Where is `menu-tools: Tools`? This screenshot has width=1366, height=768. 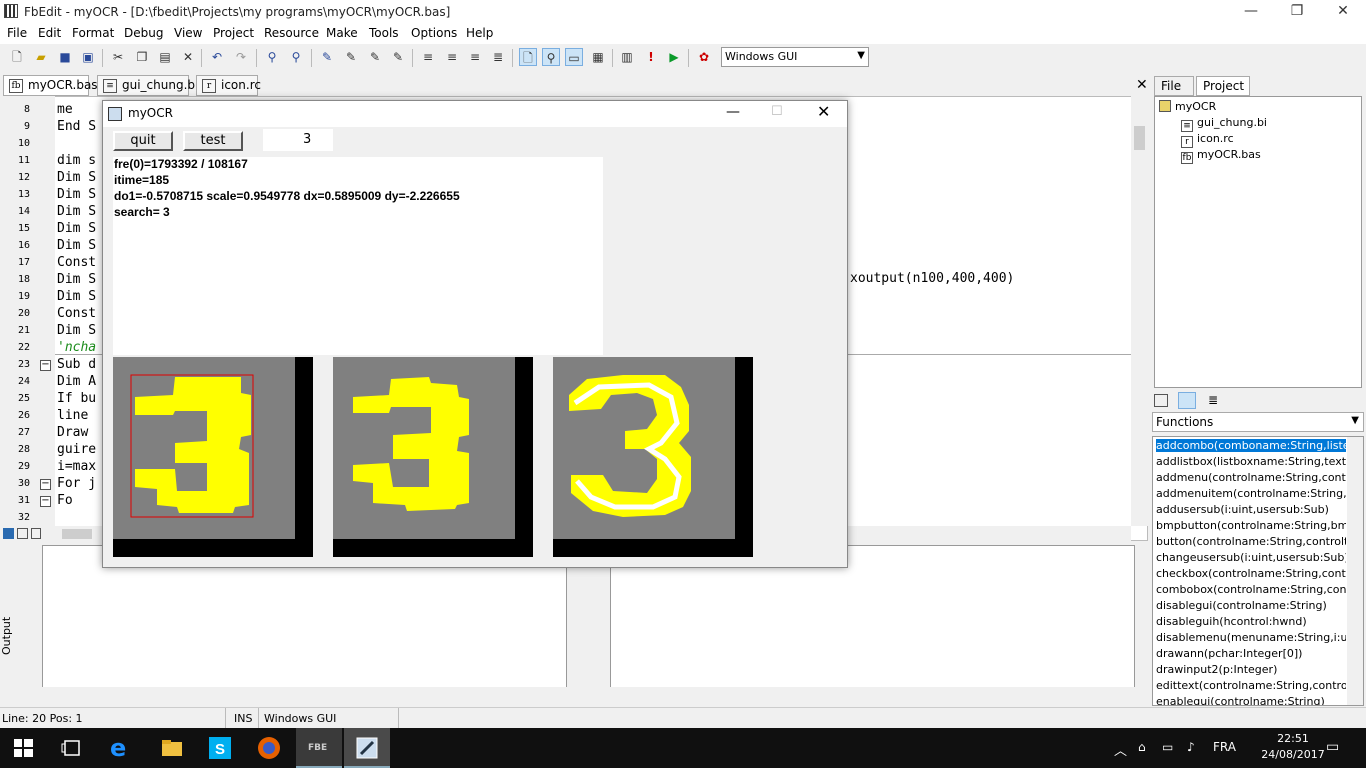 menu-tools: Tools is located at coordinates (384, 33).